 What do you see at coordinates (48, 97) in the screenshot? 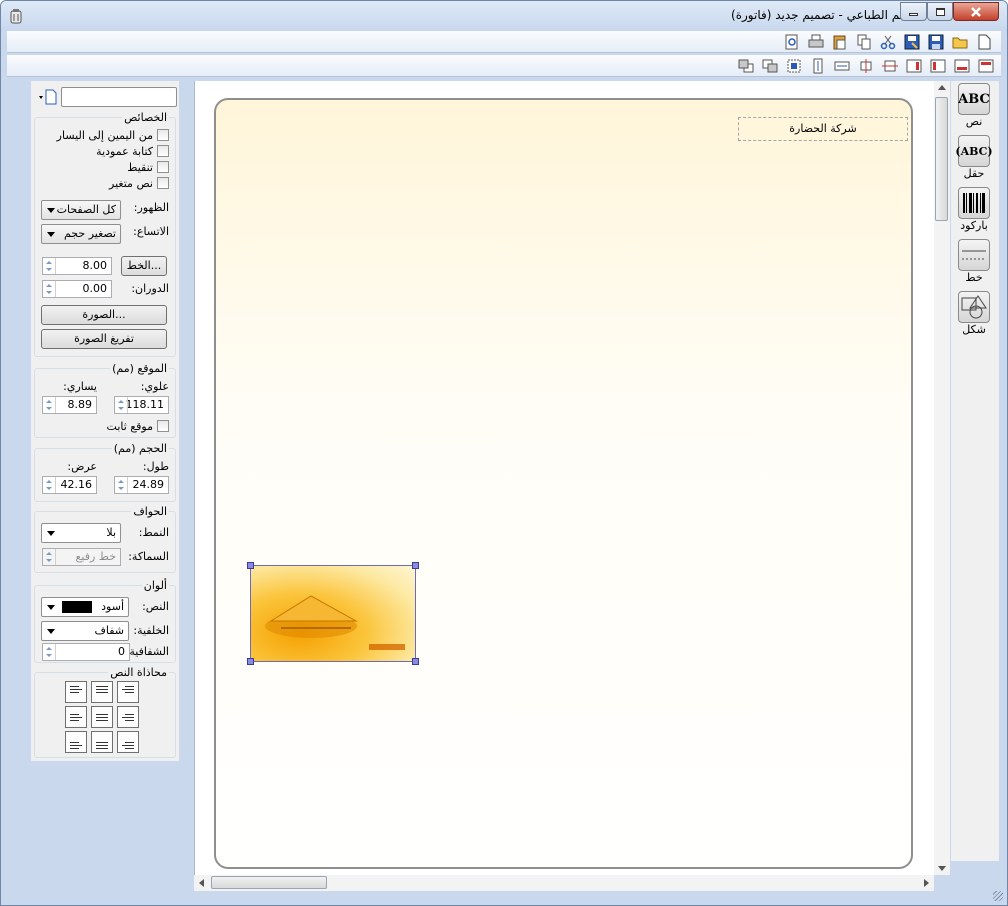
I see `document-dropdown` at bounding box center [48, 97].